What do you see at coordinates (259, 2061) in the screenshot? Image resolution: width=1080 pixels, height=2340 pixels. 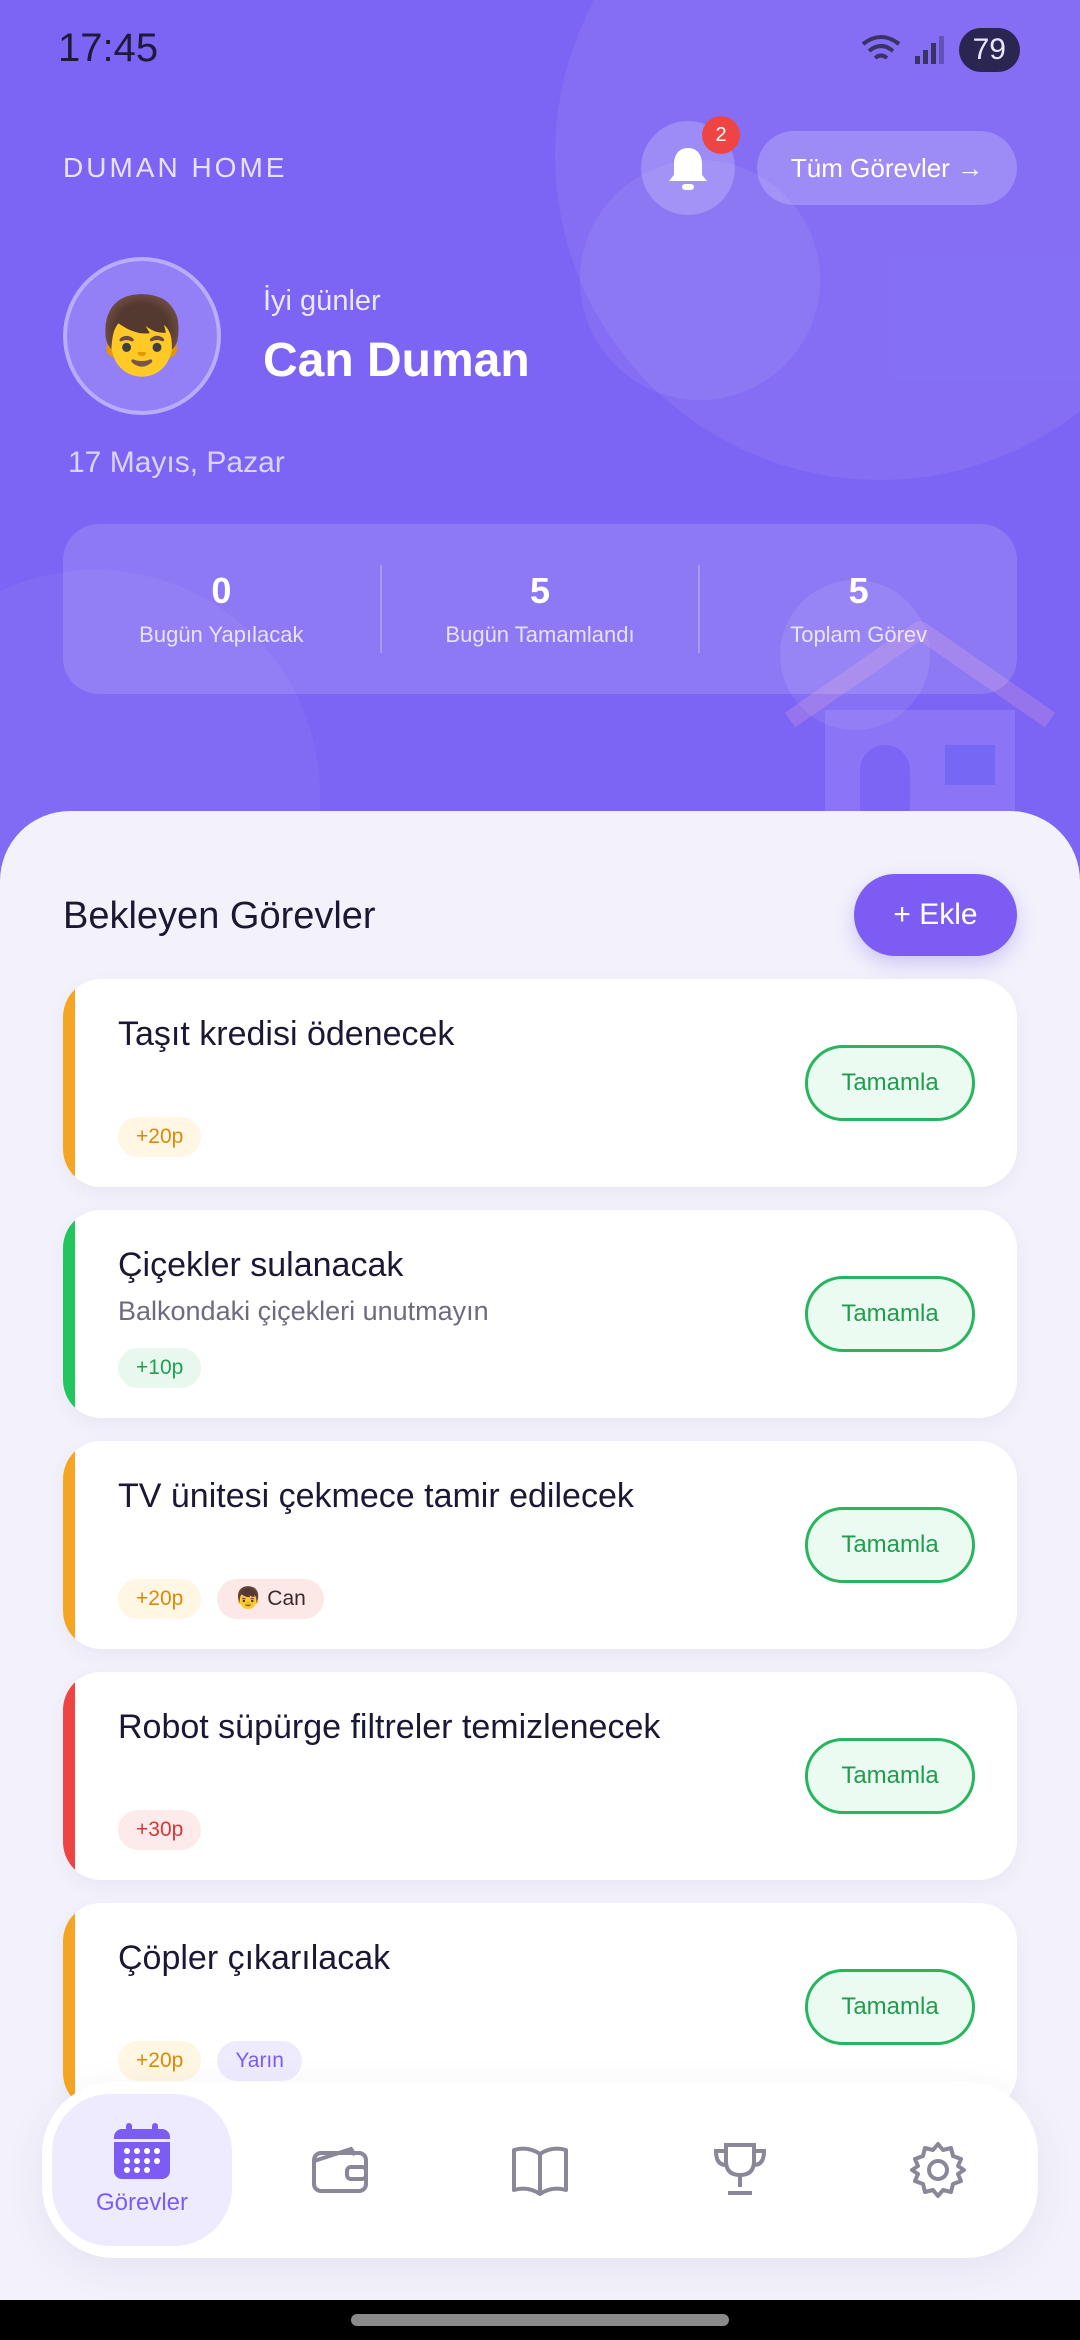 I see `due-tag: Yarın` at bounding box center [259, 2061].